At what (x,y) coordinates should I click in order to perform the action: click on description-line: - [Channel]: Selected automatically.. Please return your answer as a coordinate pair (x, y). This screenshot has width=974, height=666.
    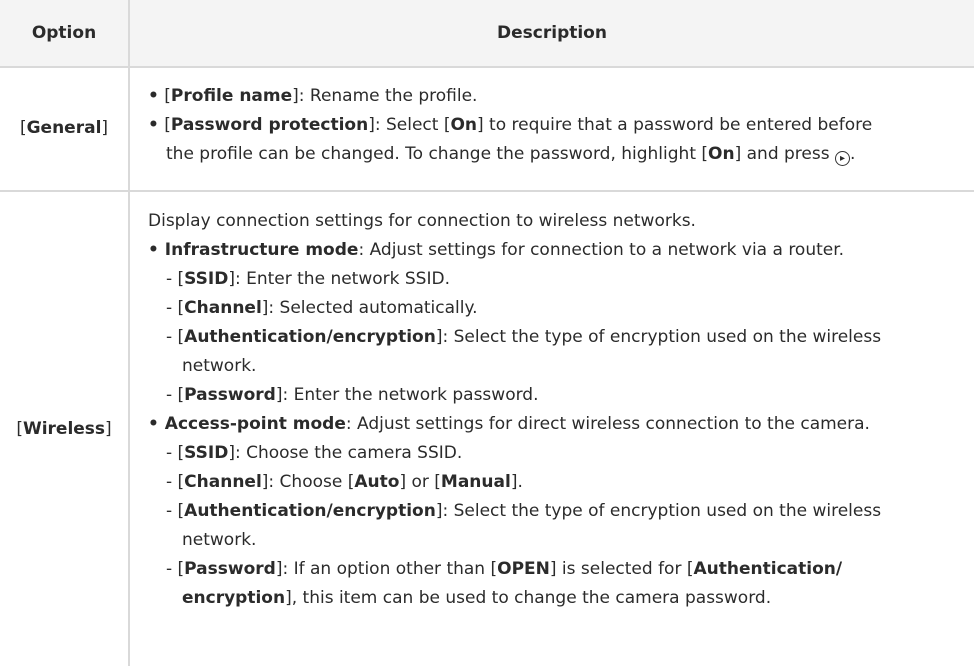
    Looking at the image, I should click on (553, 308).